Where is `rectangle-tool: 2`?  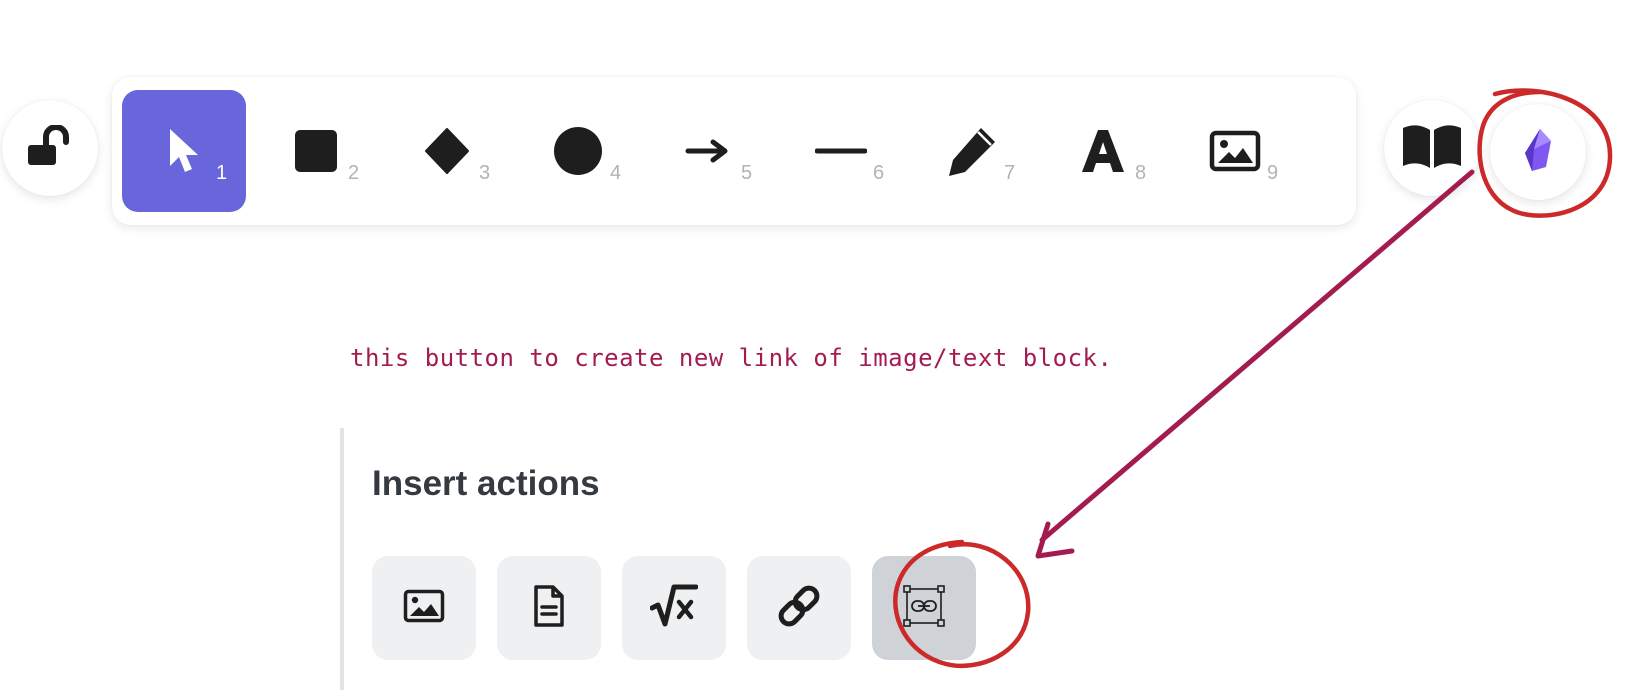 rectangle-tool: 2 is located at coordinates (316, 151).